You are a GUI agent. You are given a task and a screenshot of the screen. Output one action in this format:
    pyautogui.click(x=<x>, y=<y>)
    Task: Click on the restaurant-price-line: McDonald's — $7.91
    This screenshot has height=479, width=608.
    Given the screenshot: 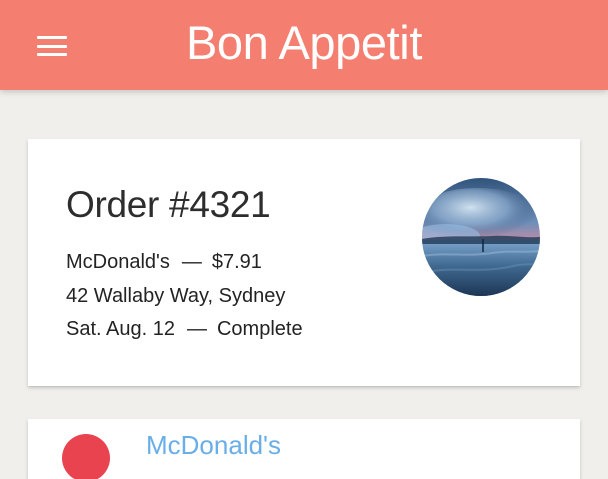 What is the action you would take?
    pyautogui.click(x=164, y=262)
    